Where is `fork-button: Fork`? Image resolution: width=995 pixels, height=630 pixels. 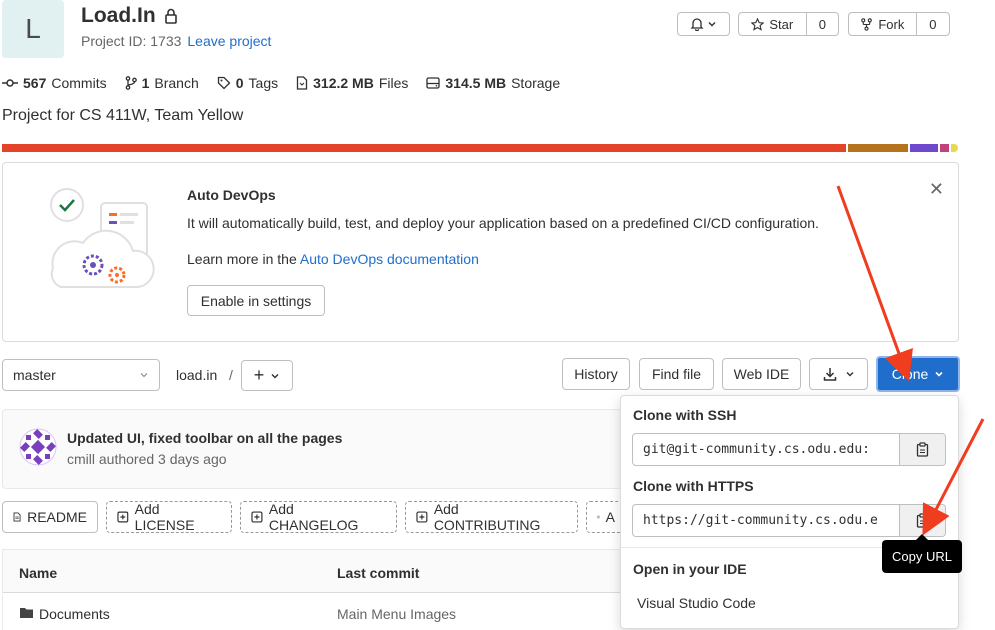 fork-button: Fork is located at coordinates (882, 24).